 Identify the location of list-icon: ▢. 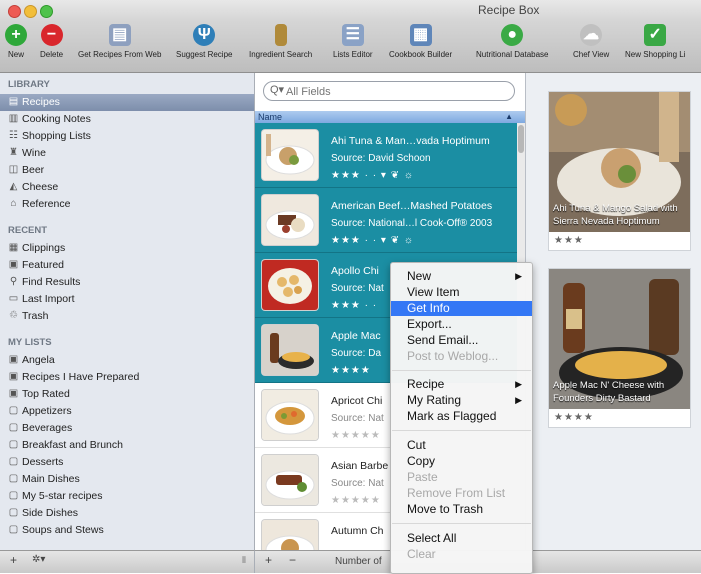
(13, 512).